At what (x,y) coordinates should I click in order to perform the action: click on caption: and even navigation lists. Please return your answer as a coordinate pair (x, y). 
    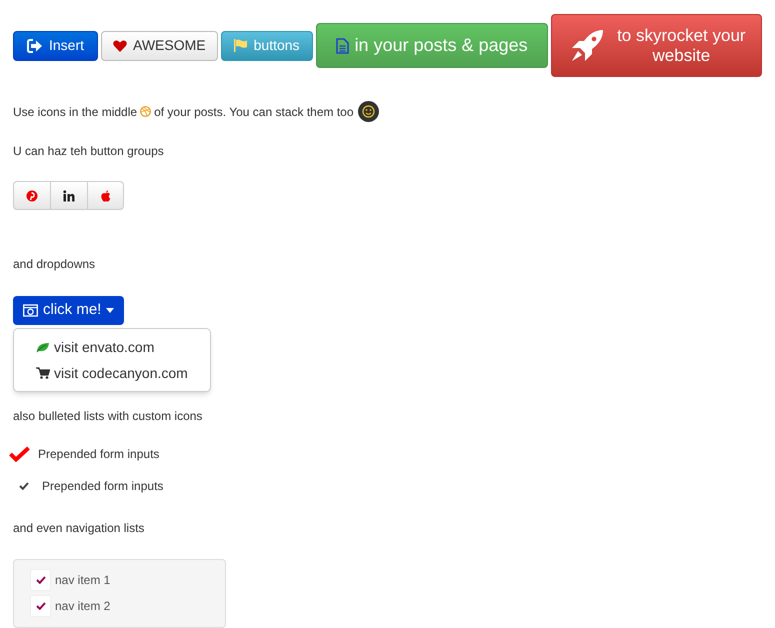
    Looking at the image, I should click on (79, 528).